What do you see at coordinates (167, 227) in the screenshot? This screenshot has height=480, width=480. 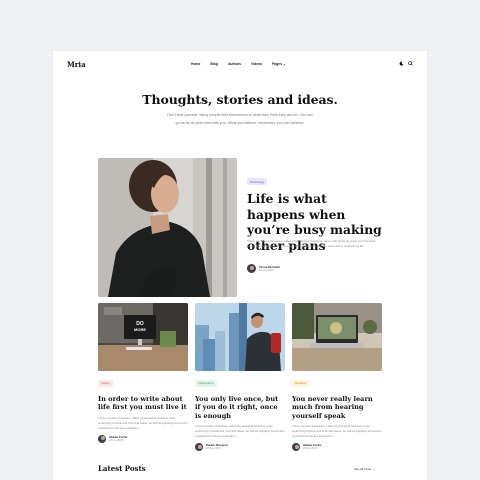 I see `featured-image` at bounding box center [167, 227].